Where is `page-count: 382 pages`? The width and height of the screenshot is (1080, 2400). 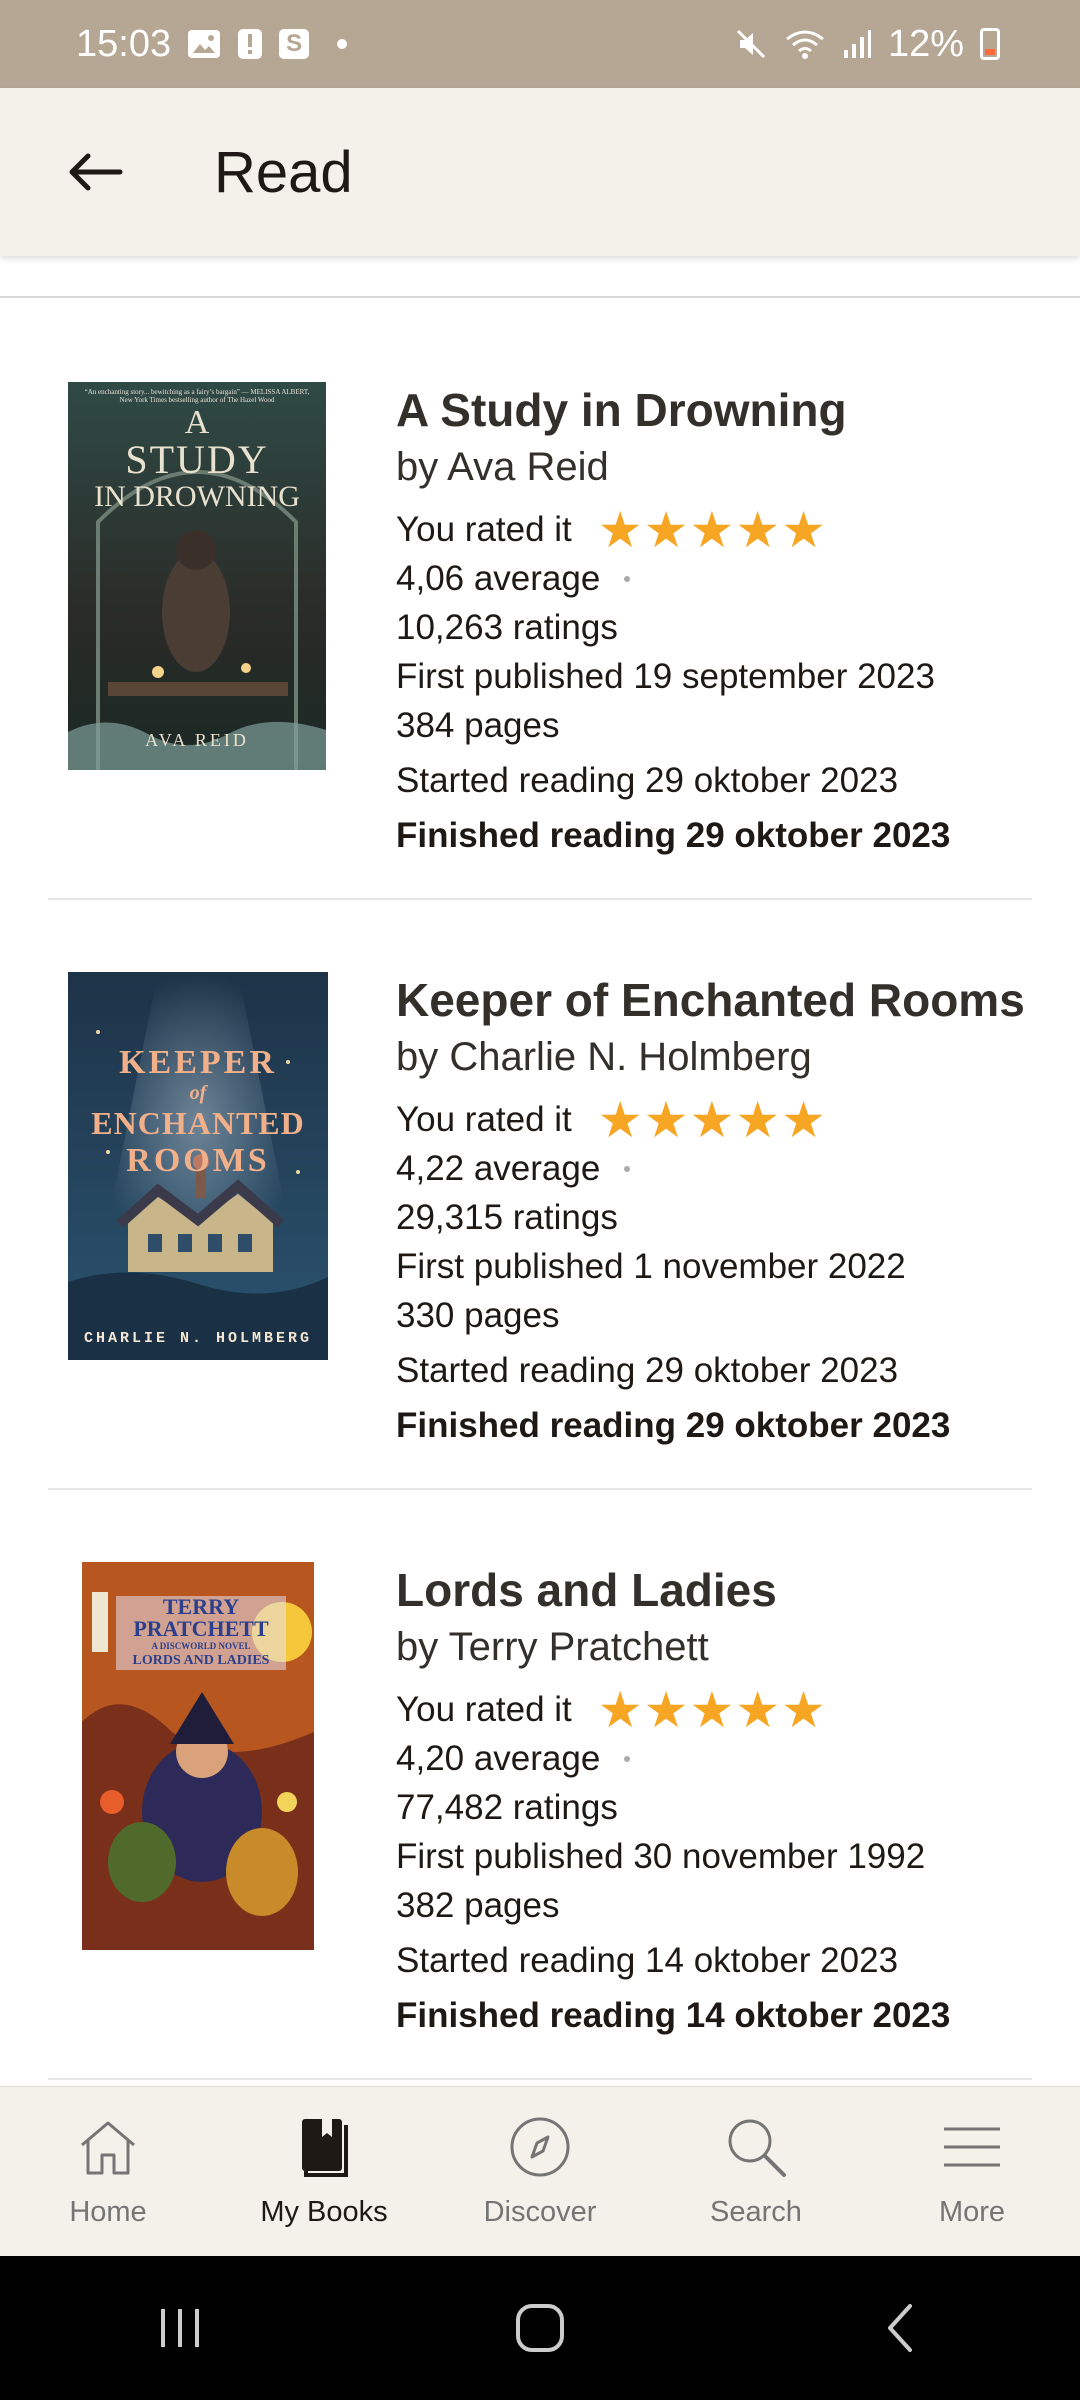 page-count: 382 pages is located at coordinates (478, 1905).